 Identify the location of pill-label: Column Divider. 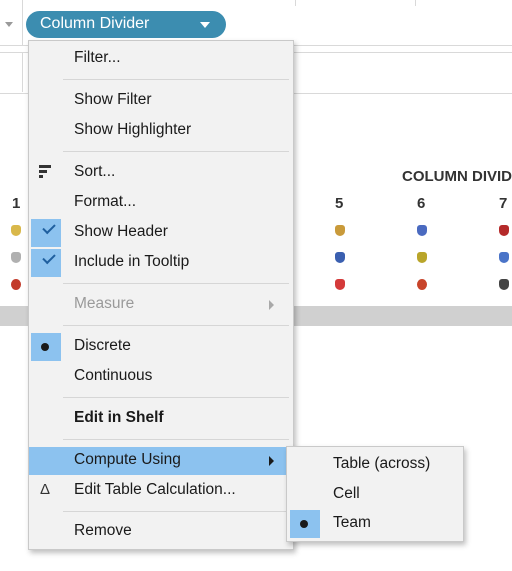
(95, 23).